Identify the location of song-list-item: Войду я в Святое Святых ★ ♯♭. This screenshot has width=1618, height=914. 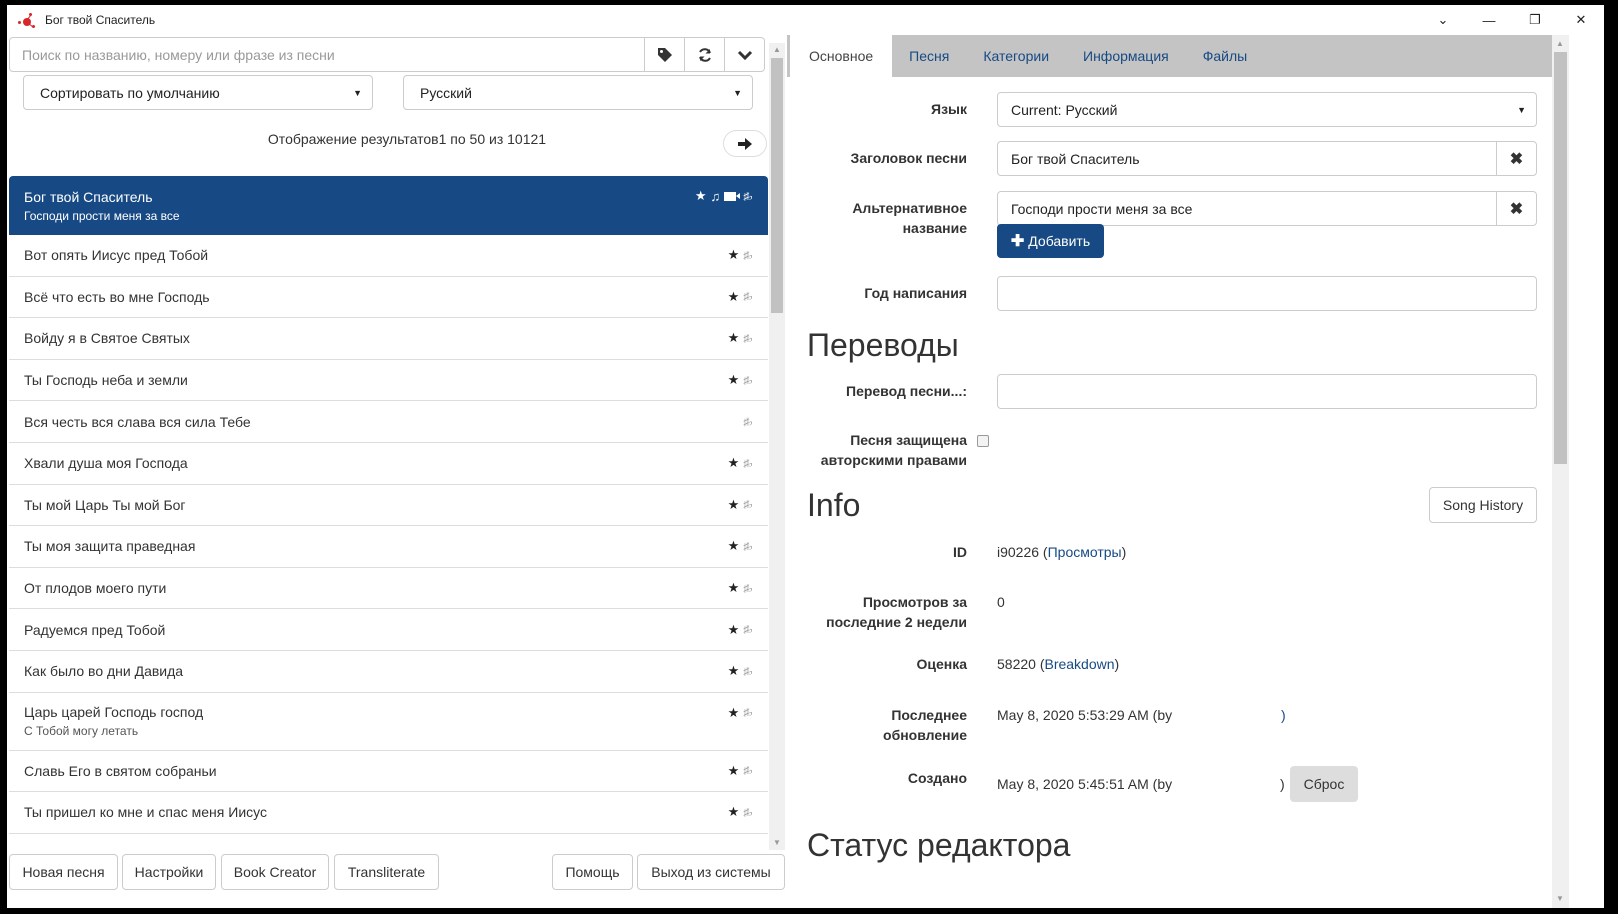
(388, 339).